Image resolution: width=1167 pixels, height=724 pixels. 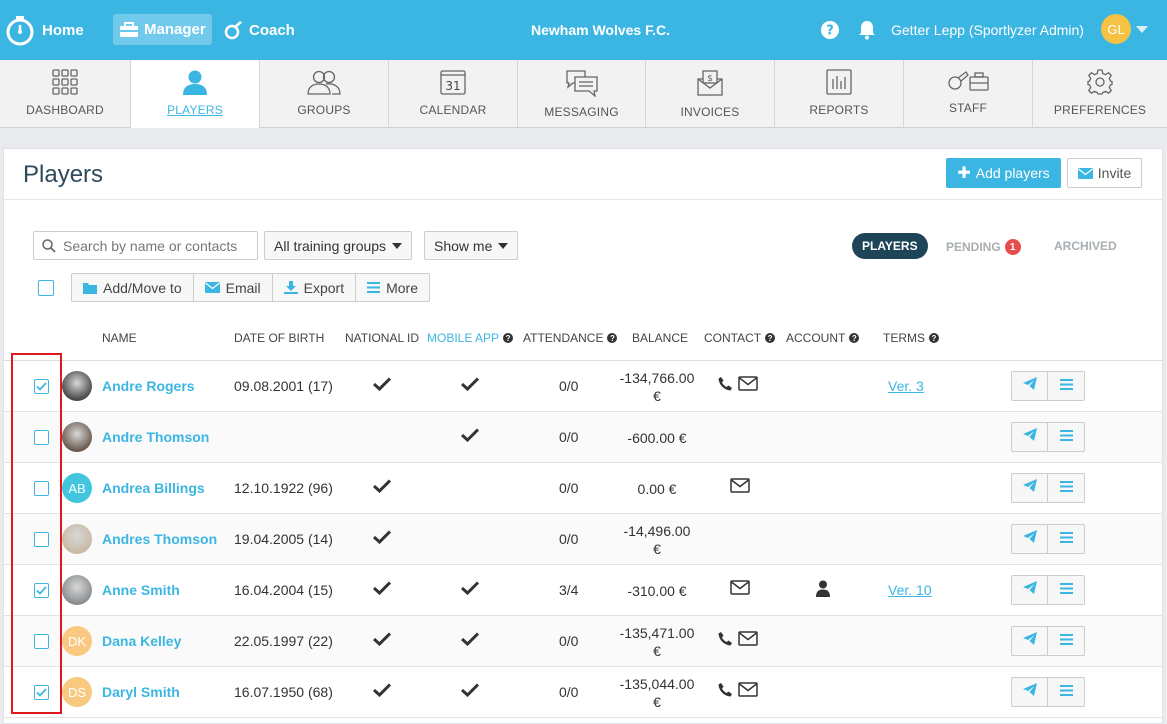 What do you see at coordinates (141, 641) in the screenshot?
I see `player-name-link: Dana Kelley` at bounding box center [141, 641].